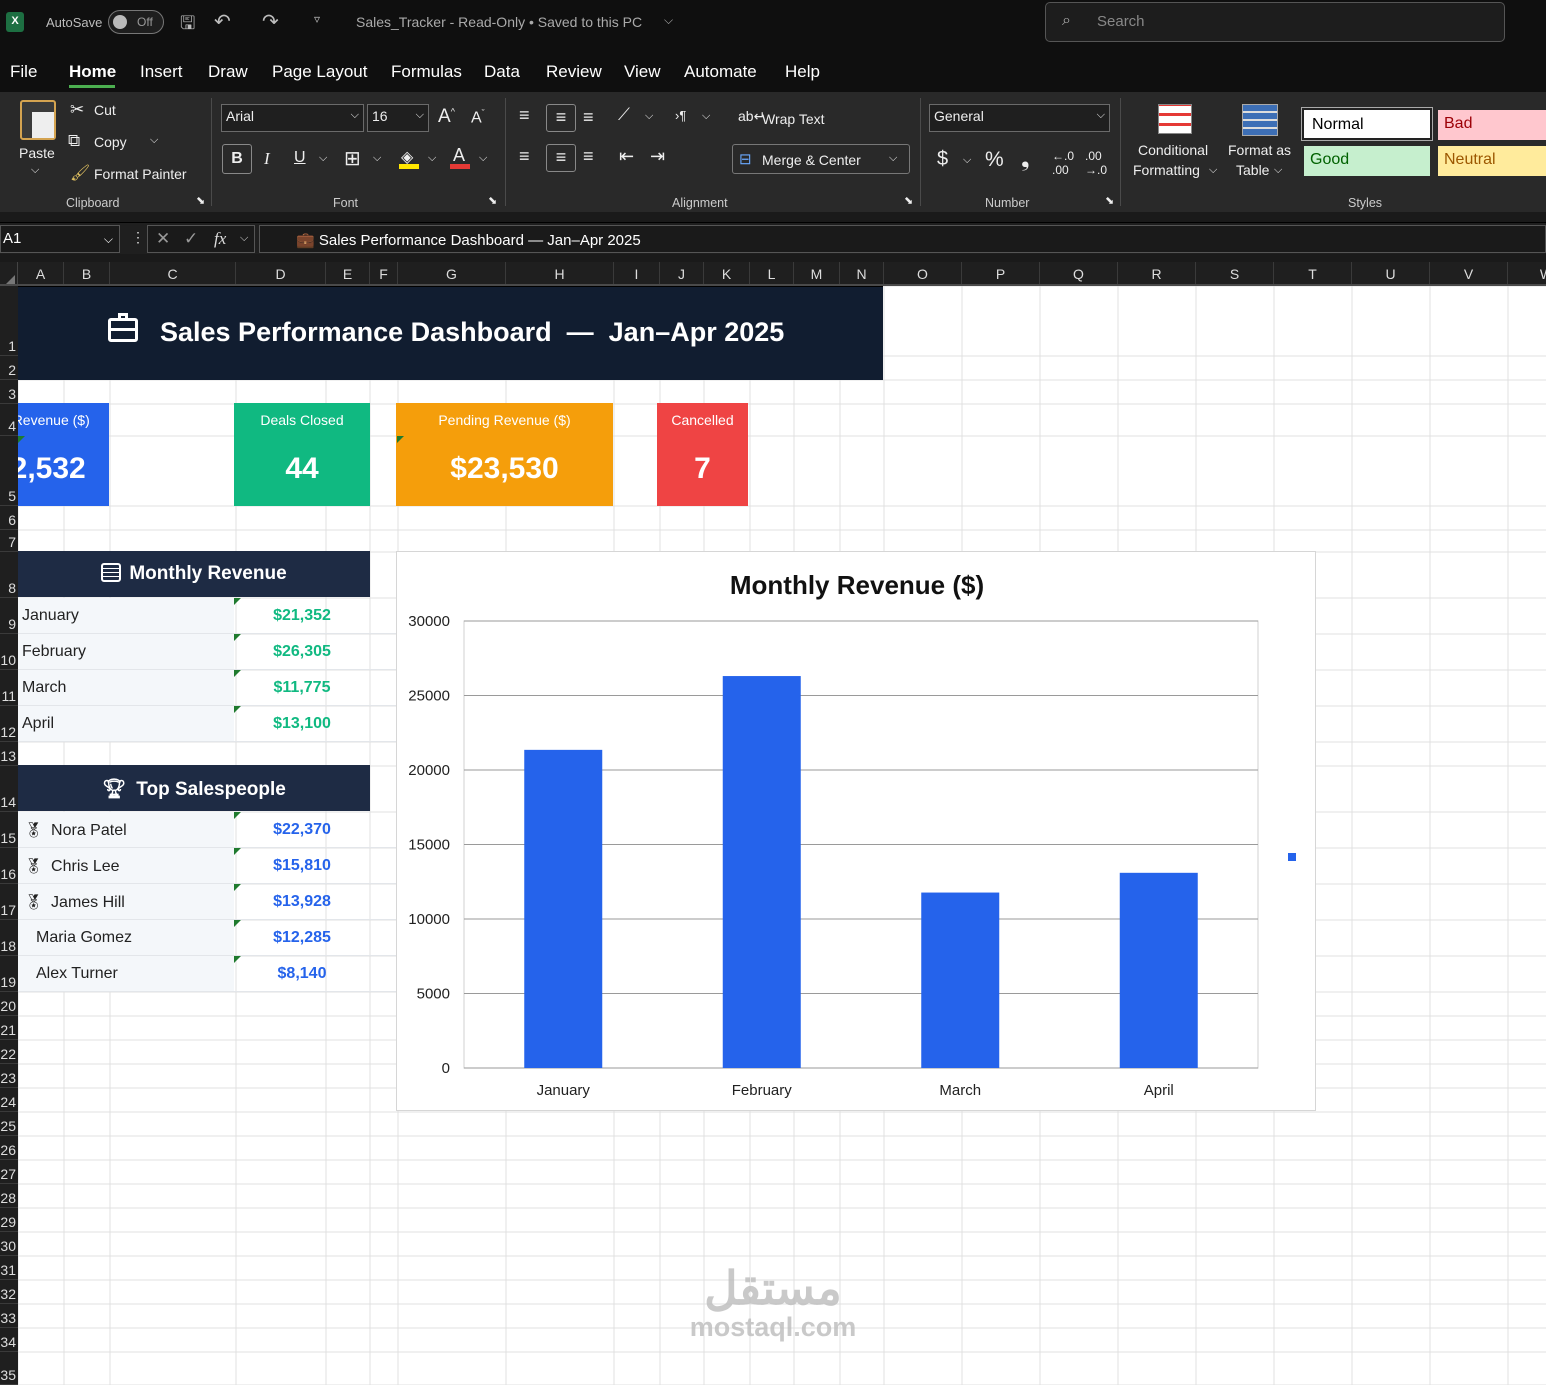 Image resolution: width=1546 pixels, height=1385 pixels. I want to click on style-neutral: Neutral, so click(1492, 161).